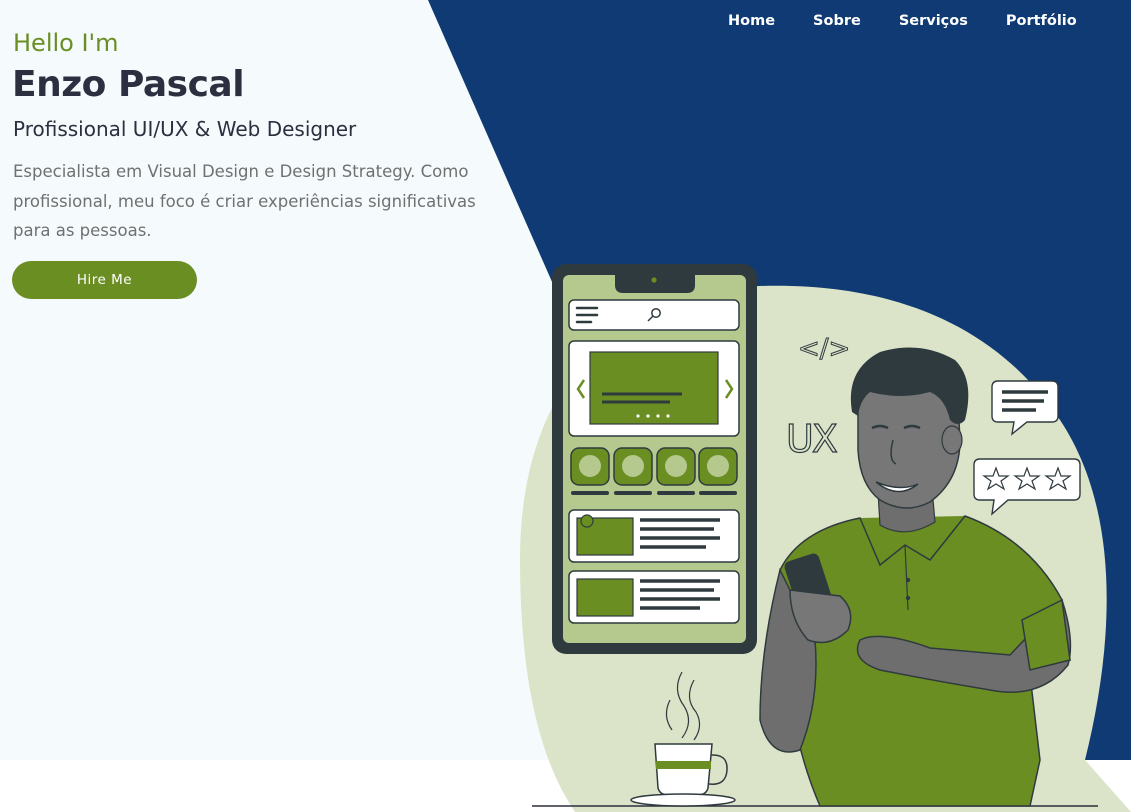 This screenshot has width=1131, height=812. What do you see at coordinates (654, 459) in the screenshot?
I see `phone-mockup` at bounding box center [654, 459].